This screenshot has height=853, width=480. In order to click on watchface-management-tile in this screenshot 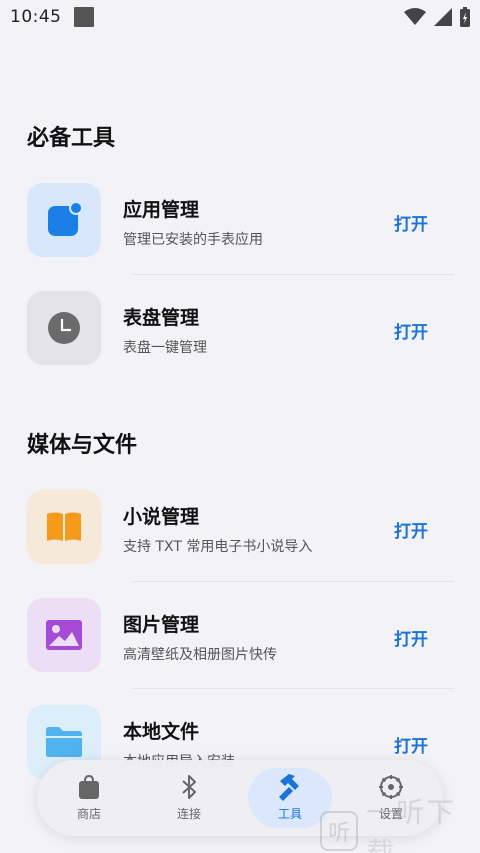, I will do `click(64, 328)`.